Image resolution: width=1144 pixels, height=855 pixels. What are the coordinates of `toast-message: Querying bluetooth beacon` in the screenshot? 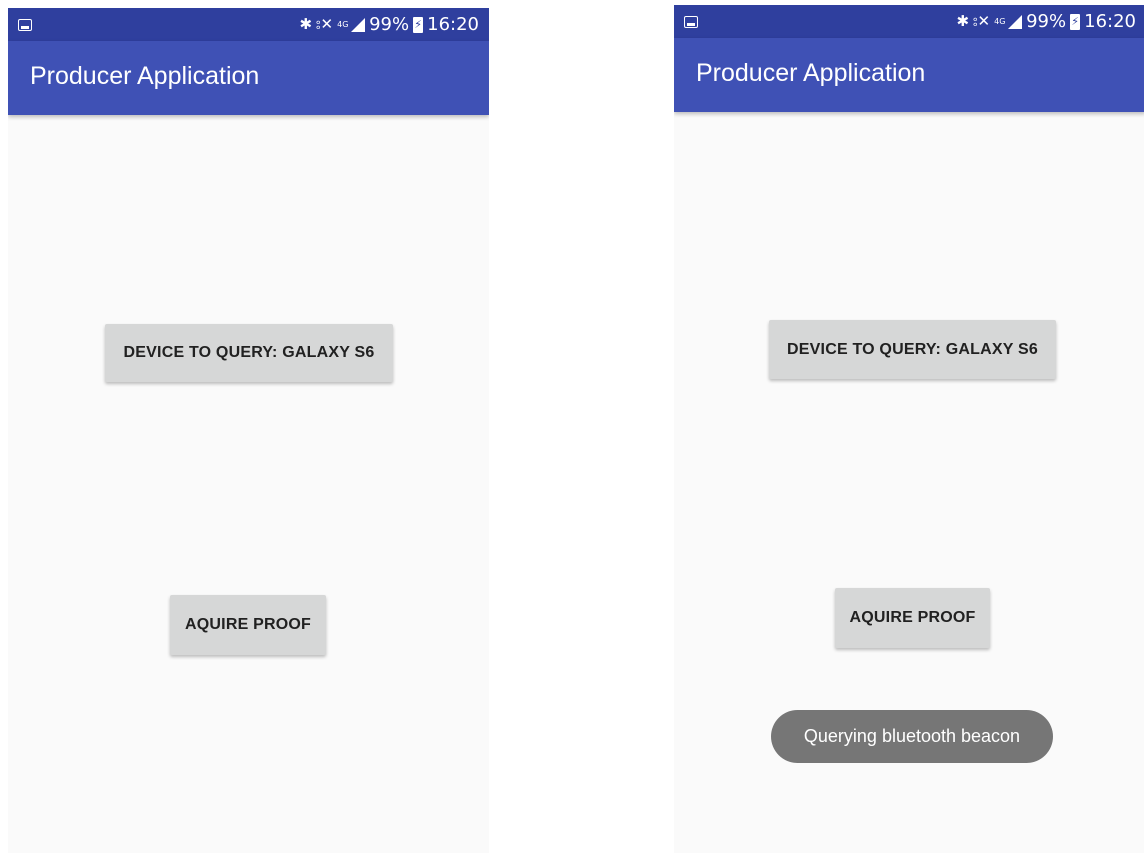 It's located at (912, 736).